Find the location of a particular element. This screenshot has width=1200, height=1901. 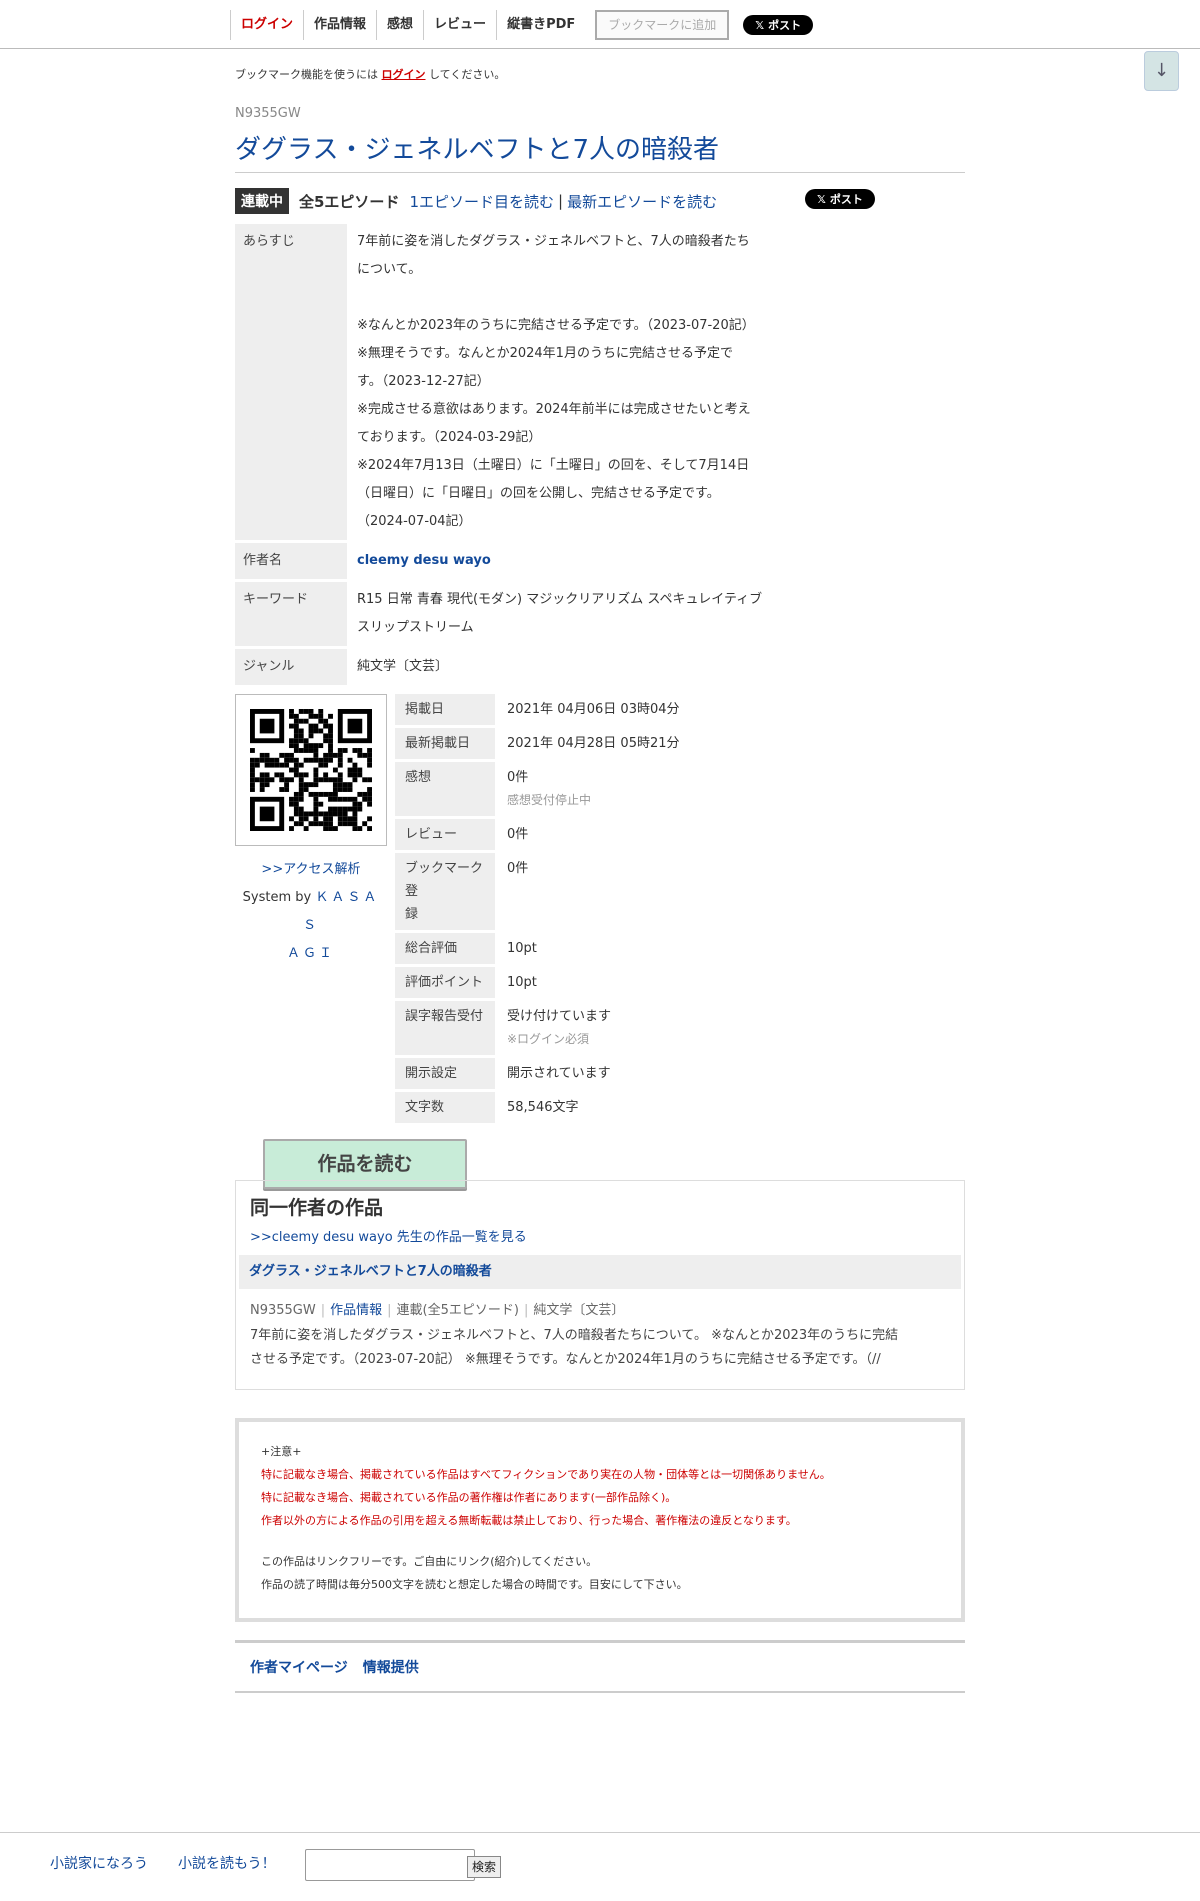

genre-label: ジャンル is located at coordinates (291, 667).